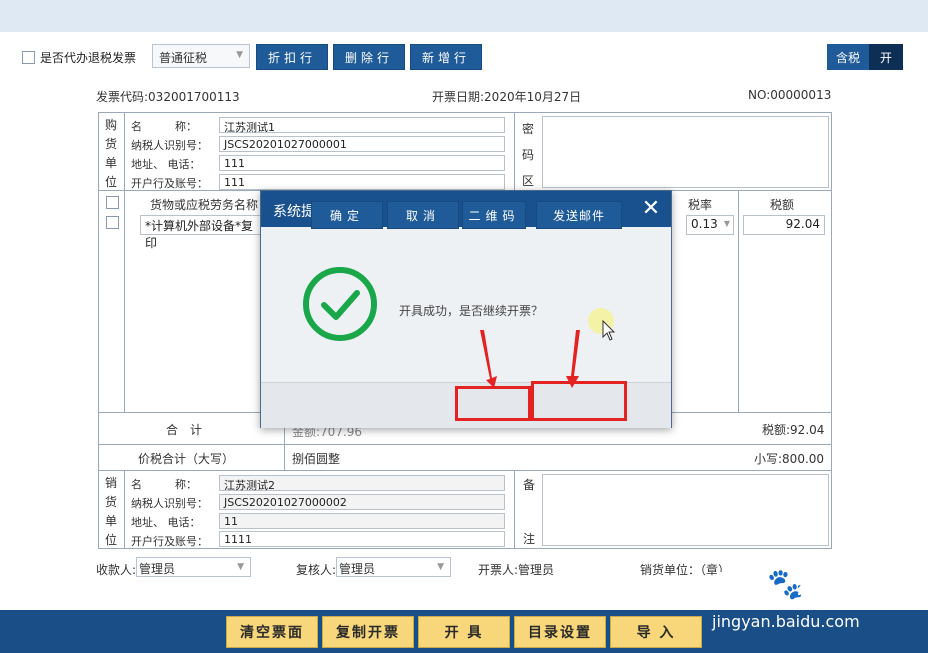  I want to click on reviewer-label: 复核人:, so click(316, 570).